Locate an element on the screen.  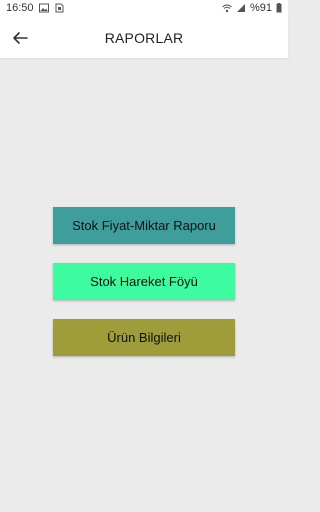
button-label: Ürün Bilgileri is located at coordinates (144, 337).